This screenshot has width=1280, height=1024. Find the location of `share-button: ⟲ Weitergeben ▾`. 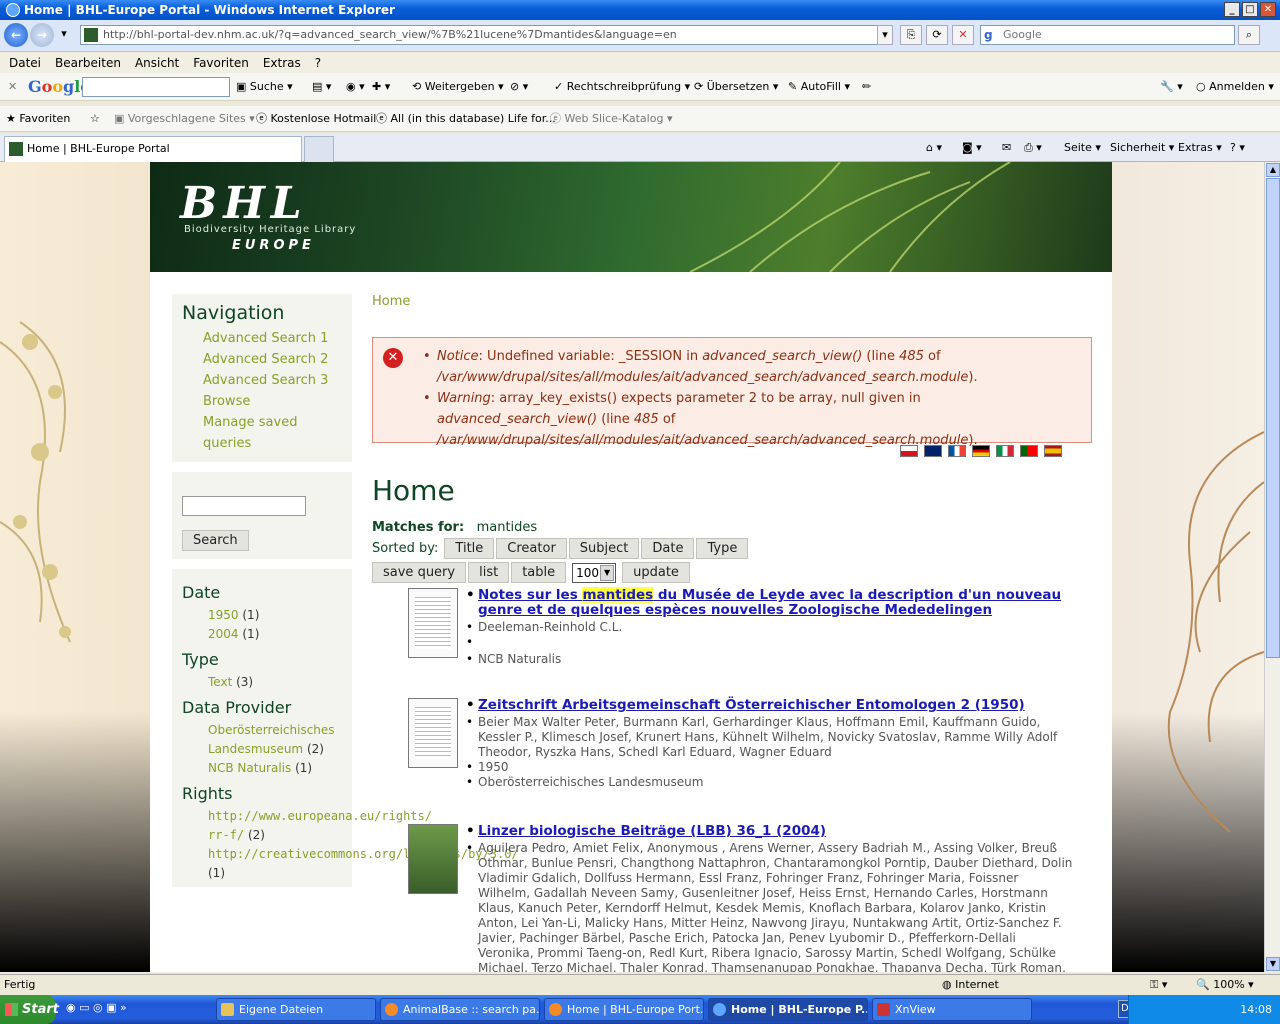

share-button: ⟲ Weitergeben ▾ is located at coordinates (458, 87).